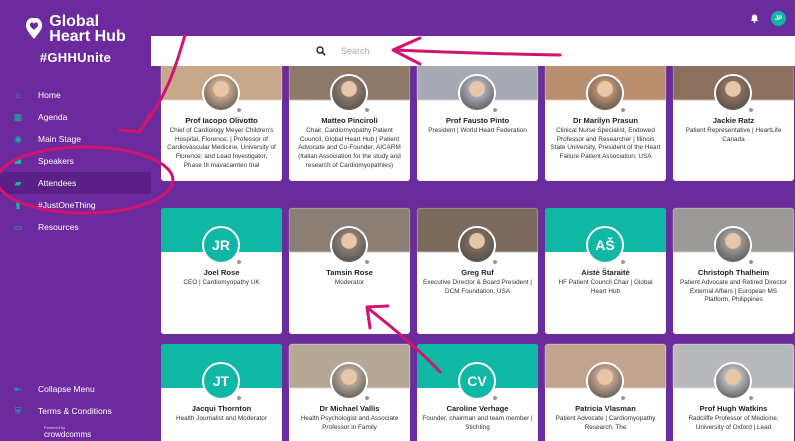 The width and height of the screenshot is (795, 441). I want to click on calendar-icon: ▦, so click(18, 116).